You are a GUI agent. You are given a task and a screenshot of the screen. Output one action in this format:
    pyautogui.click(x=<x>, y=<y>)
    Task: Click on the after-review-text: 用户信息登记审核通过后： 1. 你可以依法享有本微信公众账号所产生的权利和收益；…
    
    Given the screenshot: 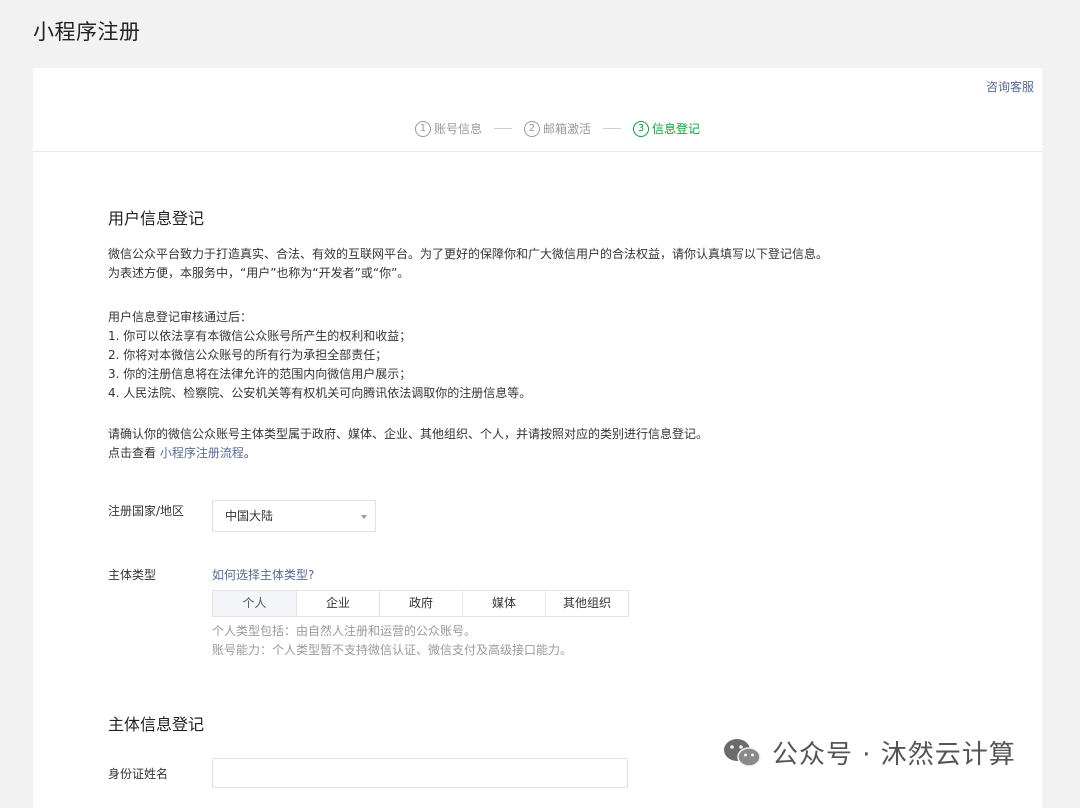 What is the action you would take?
    pyautogui.click(x=319, y=355)
    